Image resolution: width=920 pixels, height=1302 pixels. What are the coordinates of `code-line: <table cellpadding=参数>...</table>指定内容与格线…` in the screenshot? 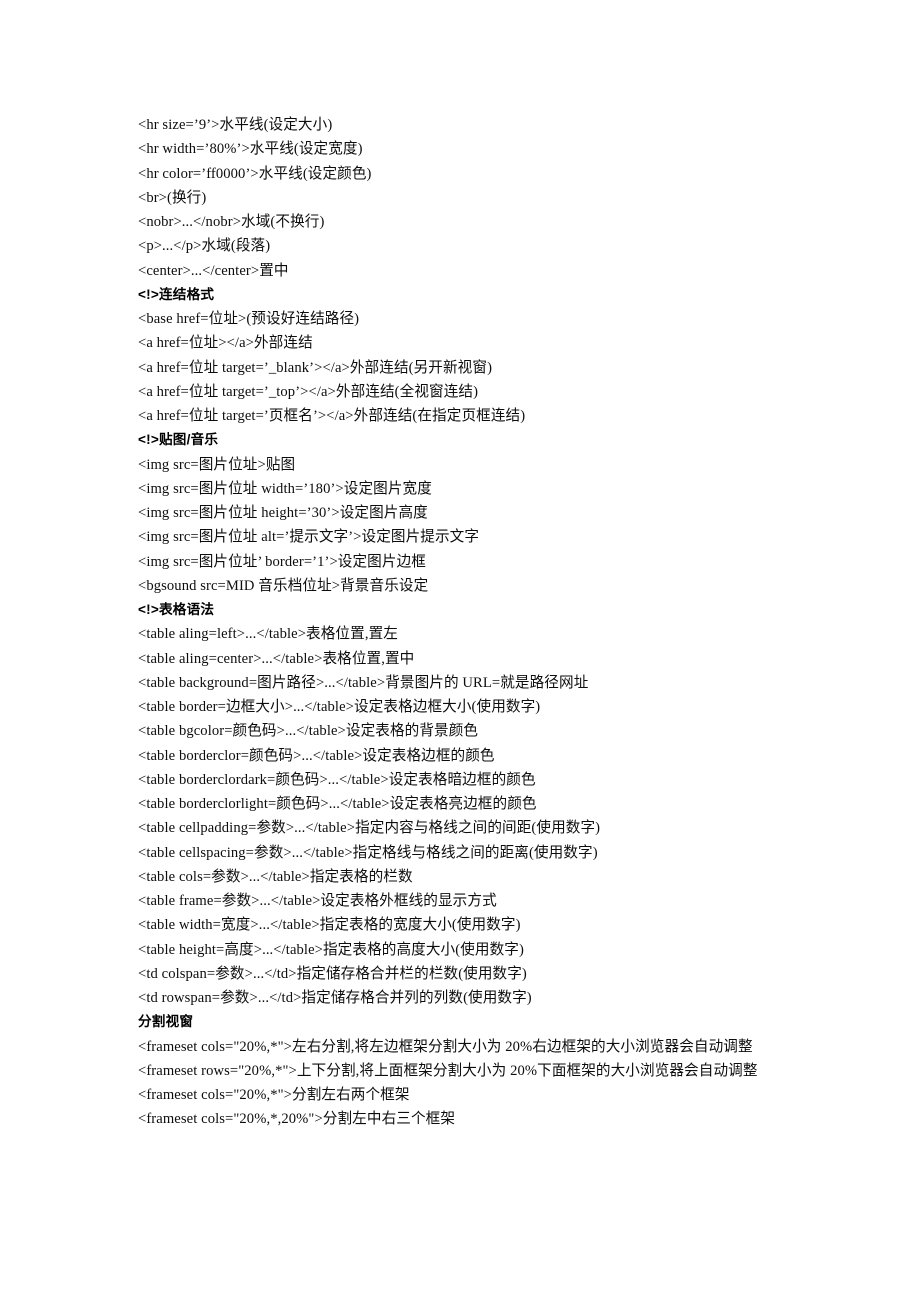 It's located at (369, 828).